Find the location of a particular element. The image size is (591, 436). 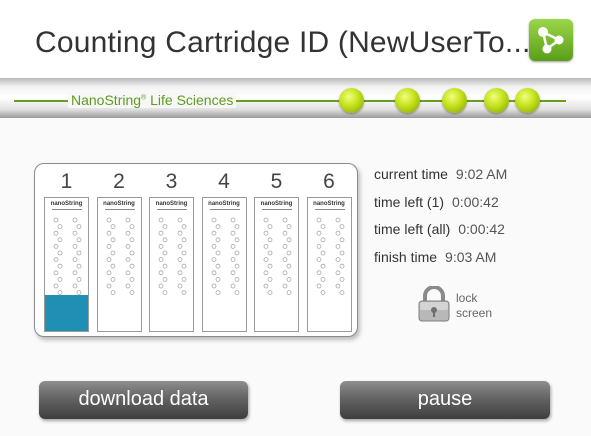

cartridge-slot: 2 nanoString is located at coordinates (119, 249).